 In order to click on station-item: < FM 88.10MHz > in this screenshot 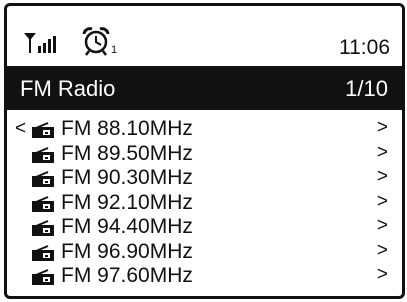, I will do `click(204, 129)`.